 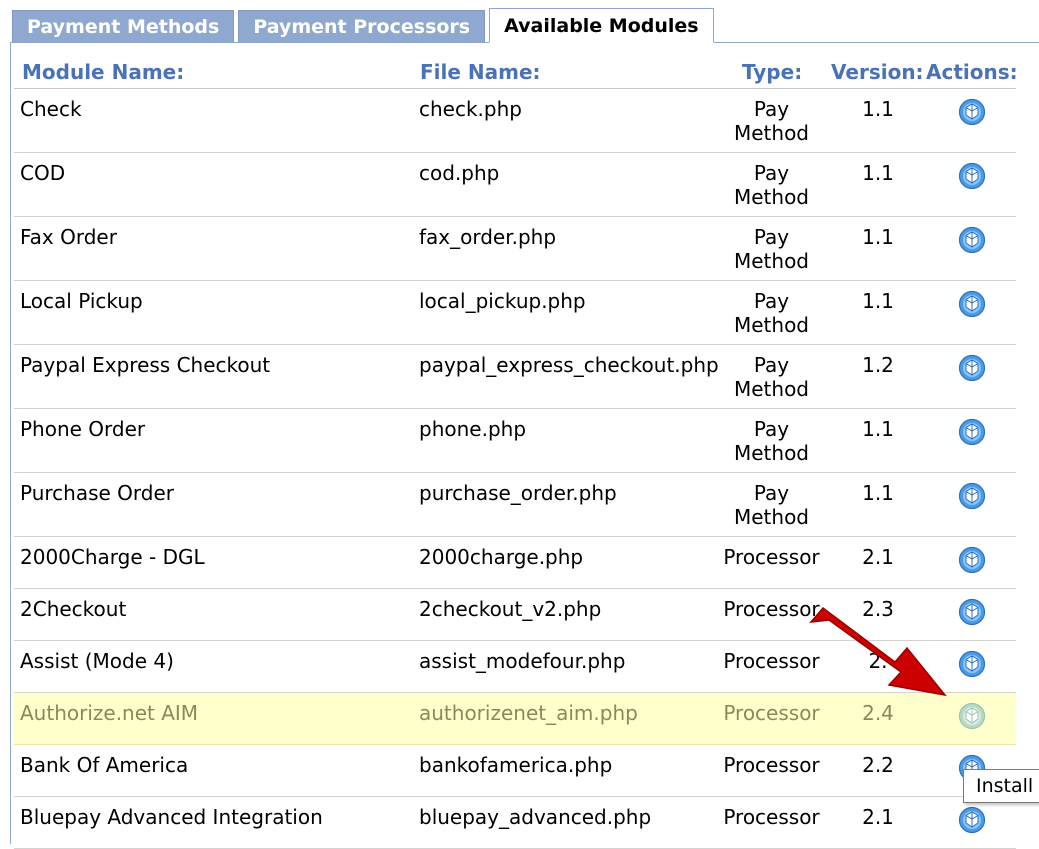 What do you see at coordinates (112, 557) in the screenshot?
I see `module-name-cell: 2000Charge - DGL` at bounding box center [112, 557].